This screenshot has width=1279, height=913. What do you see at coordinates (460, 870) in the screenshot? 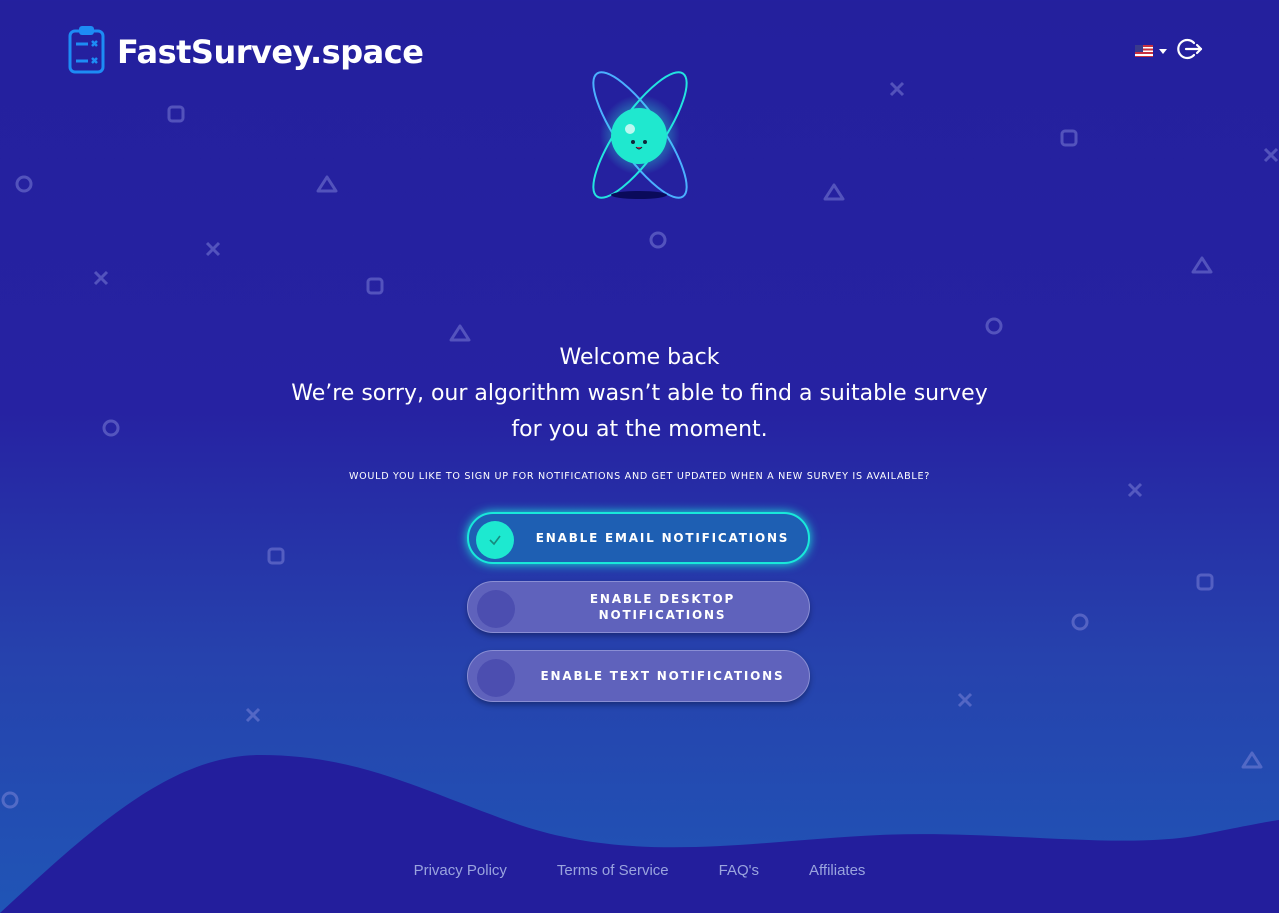
I see `footer-link-privacy-policy: Privacy Policy` at bounding box center [460, 870].